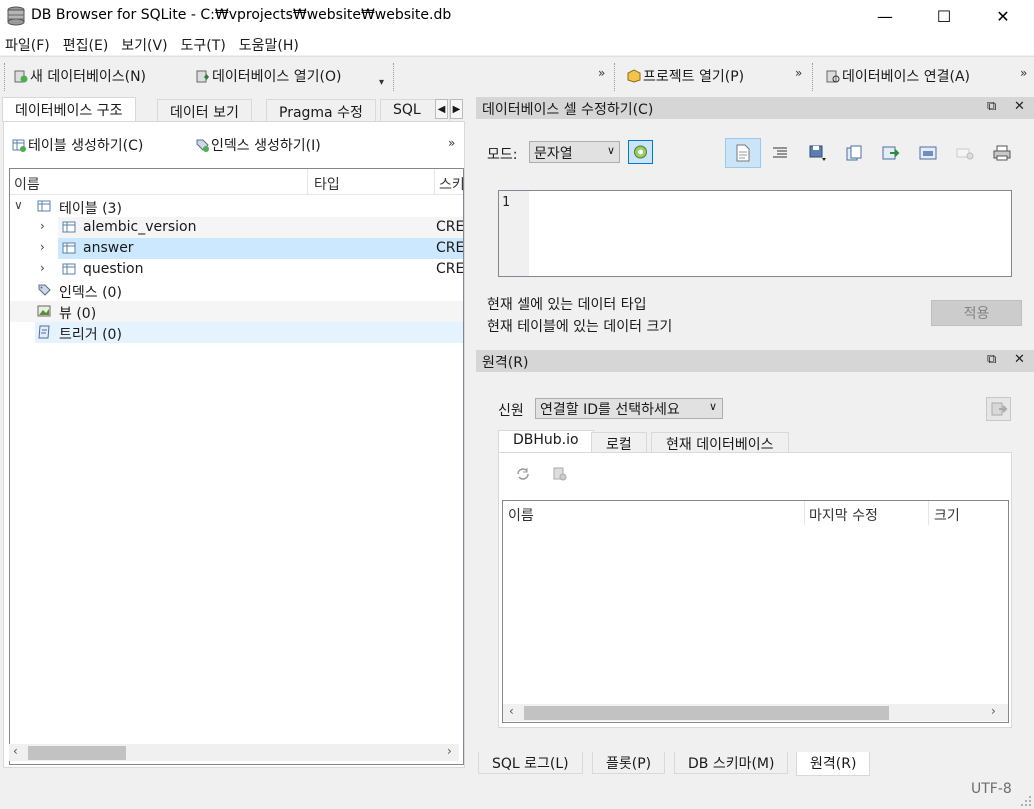  What do you see at coordinates (1002, 153) in the screenshot?
I see `print-button` at bounding box center [1002, 153].